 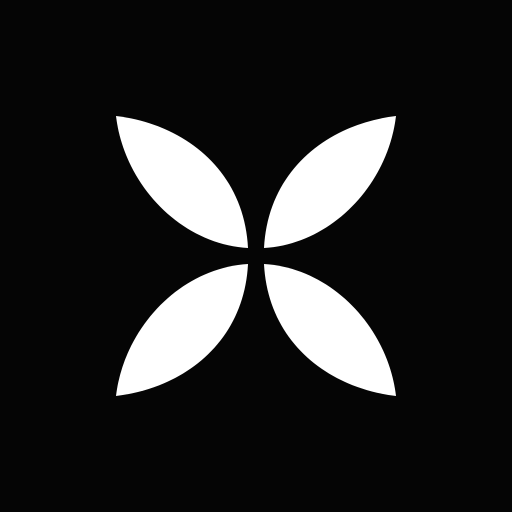 What do you see at coordinates (330, 182) in the screenshot?
I see `petal-top-right` at bounding box center [330, 182].